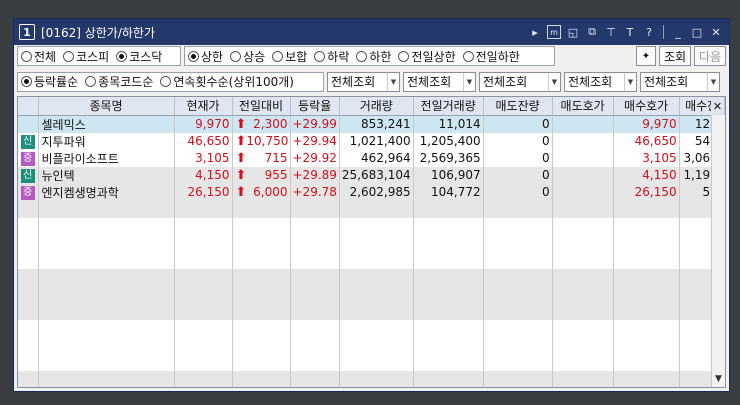 This screenshot has width=740, height=405. What do you see at coordinates (28, 158) in the screenshot?
I see `row-badge-cell: 증` at bounding box center [28, 158].